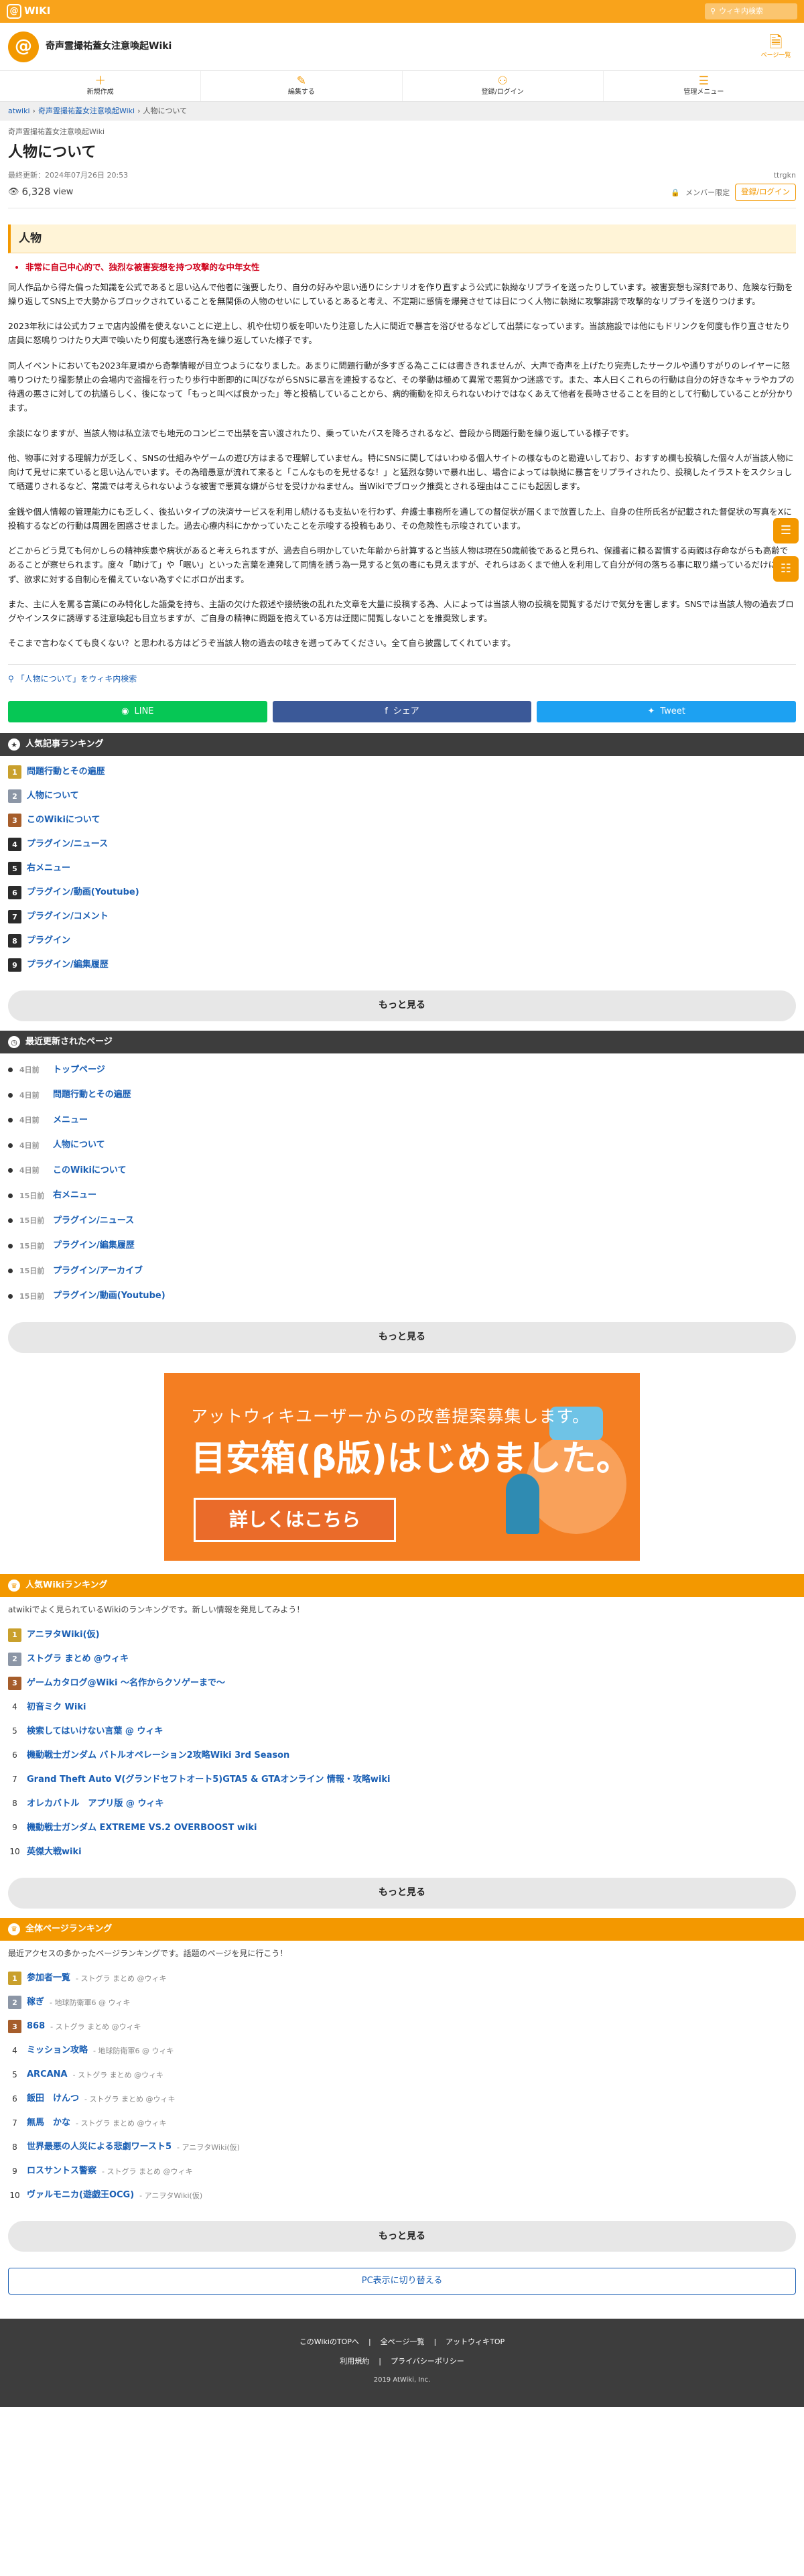 This screenshot has width=804, height=2576. What do you see at coordinates (402, 1732) in the screenshot?
I see `list-item: 5 検索してはいけない言葉 @ ウィキ` at bounding box center [402, 1732].